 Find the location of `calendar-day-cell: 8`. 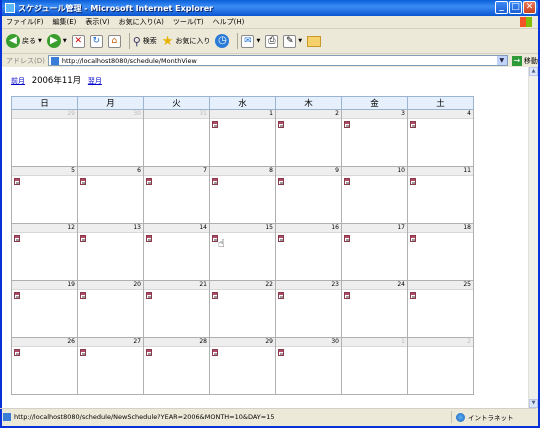

calendar-day-cell: 8 is located at coordinates (242, 195).